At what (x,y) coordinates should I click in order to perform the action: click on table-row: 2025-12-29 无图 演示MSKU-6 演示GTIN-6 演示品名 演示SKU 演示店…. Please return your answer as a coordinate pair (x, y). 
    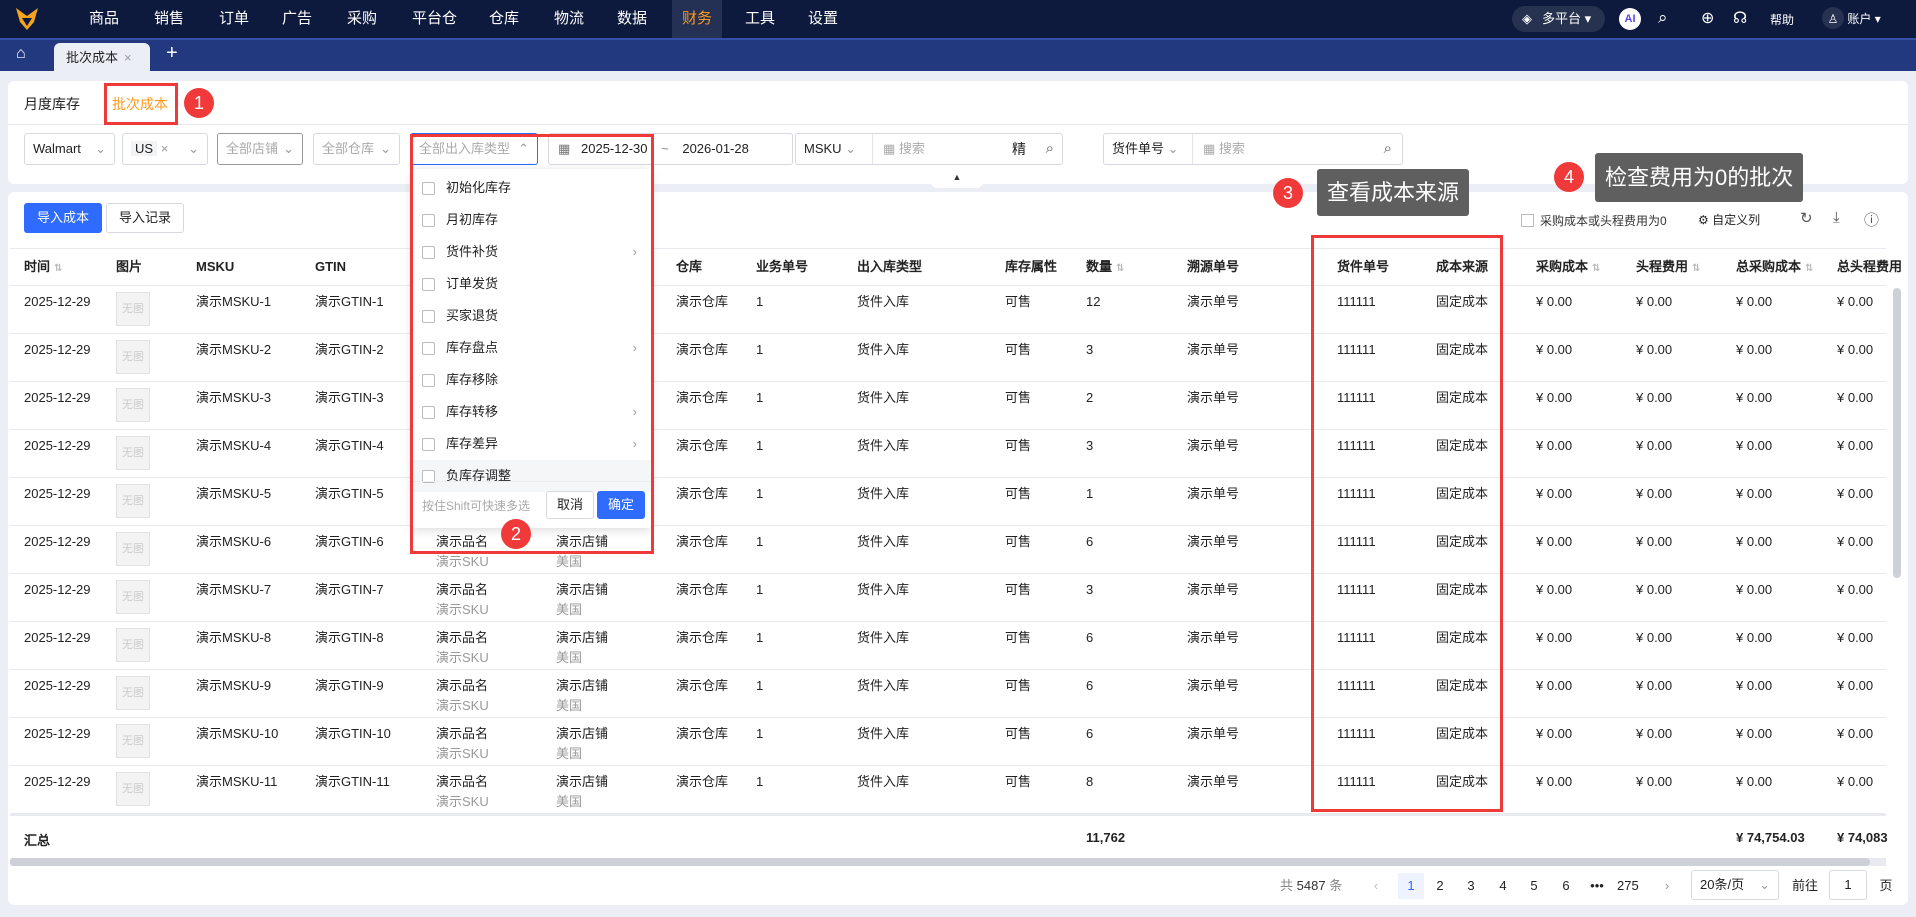
    Looking at the image, I should click on (948, 550).